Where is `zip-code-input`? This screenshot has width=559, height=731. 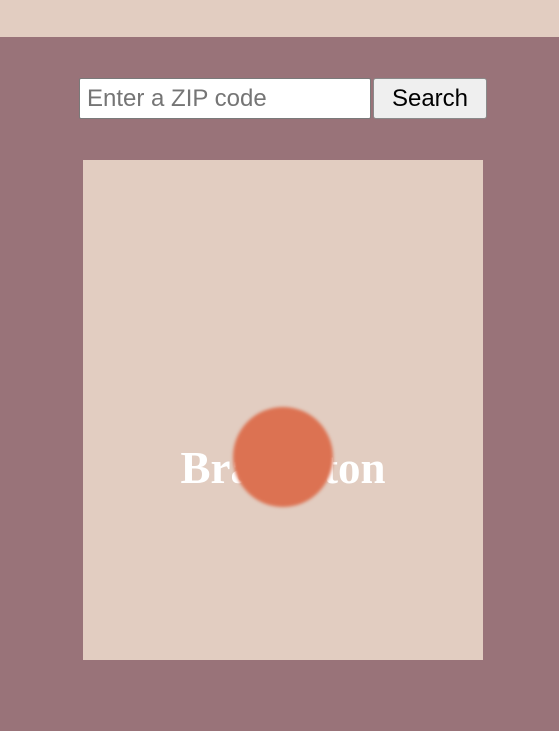
zip-code-input is located at coordinates (225, 98).